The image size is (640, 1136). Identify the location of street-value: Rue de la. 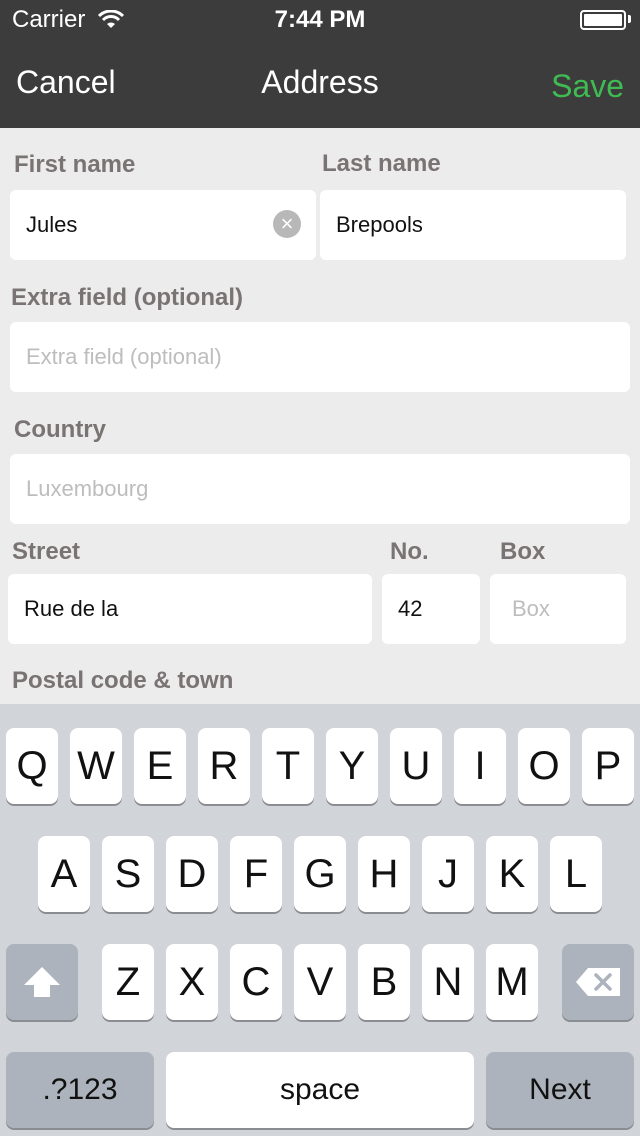
(71, 608).